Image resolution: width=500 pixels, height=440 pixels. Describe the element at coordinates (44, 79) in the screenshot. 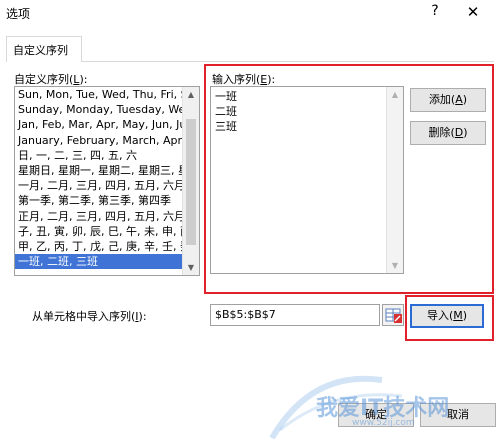

I see `custom-lists-label-text: 自定义序列(` at that location.